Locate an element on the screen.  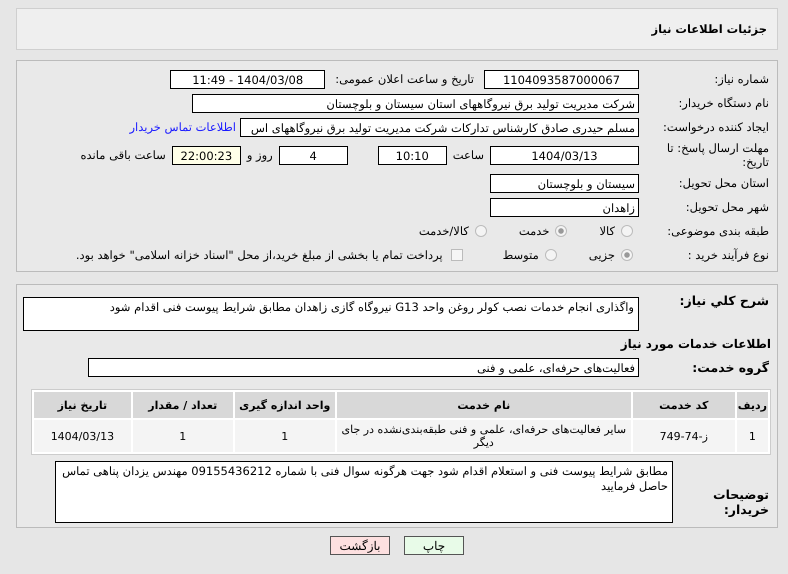
checkbox-label: پرداخت تمام یا بخشی از مبلغ خرید،از محل "اسناد خزانه اسلامی" خواهد بود. is located at coordinates (259, 255).